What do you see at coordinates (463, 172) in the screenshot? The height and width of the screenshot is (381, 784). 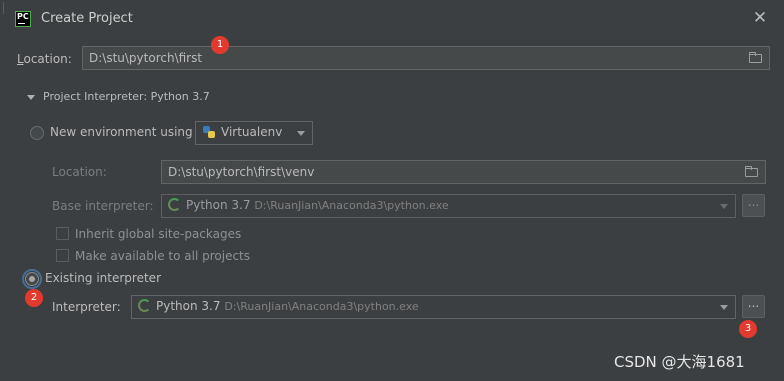 I see `venv-location-input: D:\stu\pytorch\first\venv` at bounding box center [463, 172].